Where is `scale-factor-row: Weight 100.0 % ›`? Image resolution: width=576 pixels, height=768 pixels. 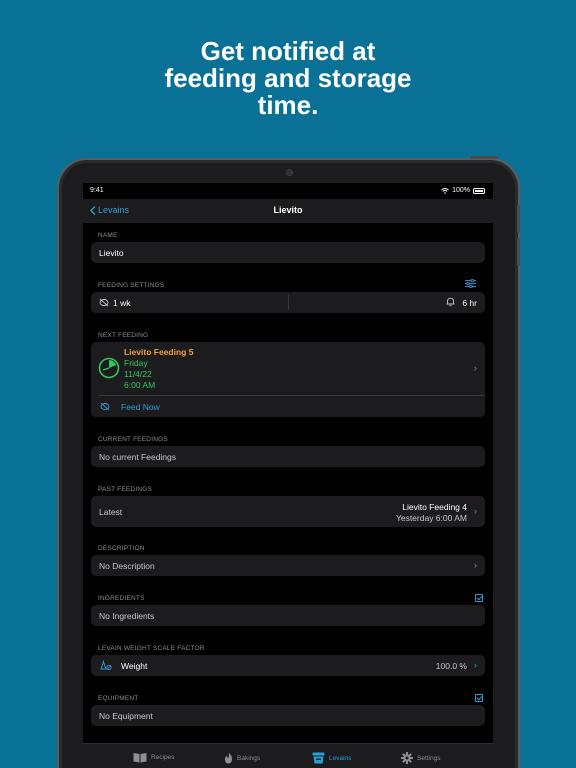 scale-factor-row: Weight 100.0 % › is located at coordinates (288, 665).